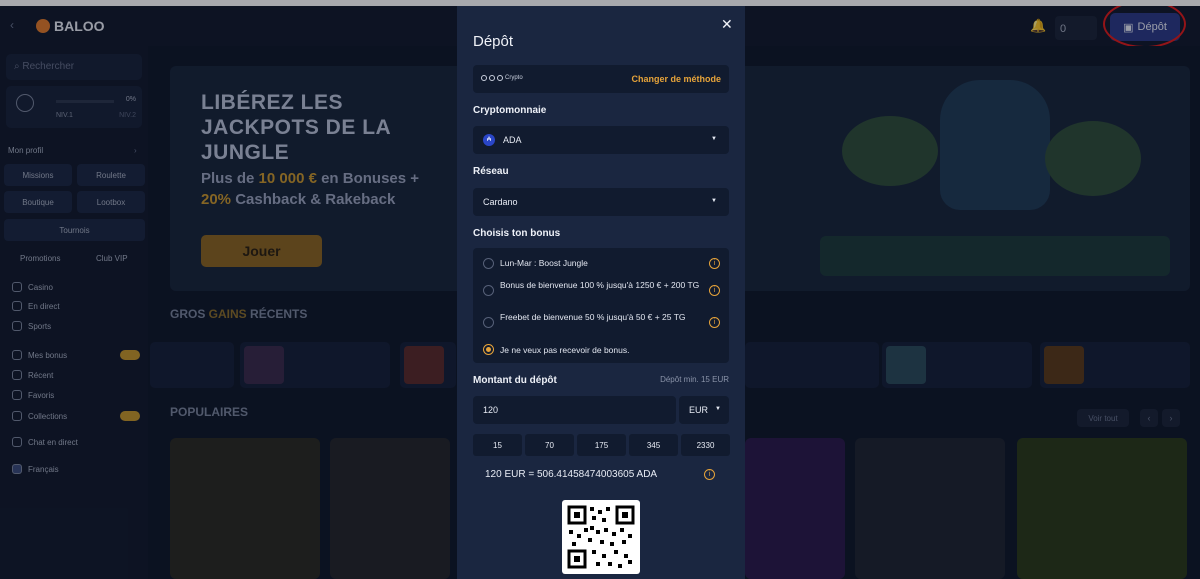 The height and width of the screenshot is (579, 1200). Describe the element at coordinates (676, 79) in the screenshot. I see `change-method-link: Changer de méthode` at that location.